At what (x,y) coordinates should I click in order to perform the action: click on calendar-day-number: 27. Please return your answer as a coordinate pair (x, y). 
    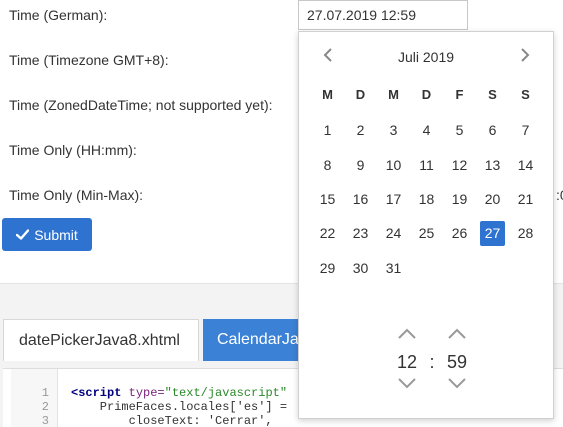
    Looking at the image, I should click on (492, 233).